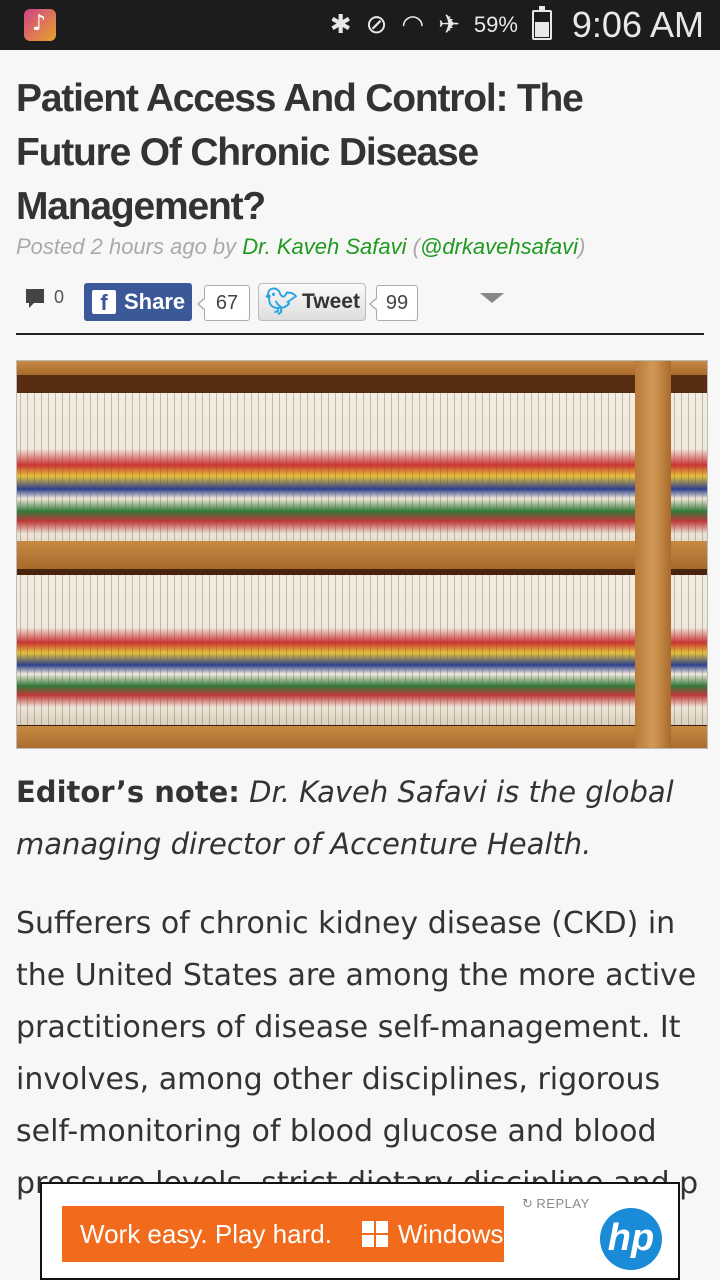 The width and height of the screenshot is (720, 1280). Describe the element at coordinates (631, 1239) in the screenshot. I see `hp-logo: hp` at that location.